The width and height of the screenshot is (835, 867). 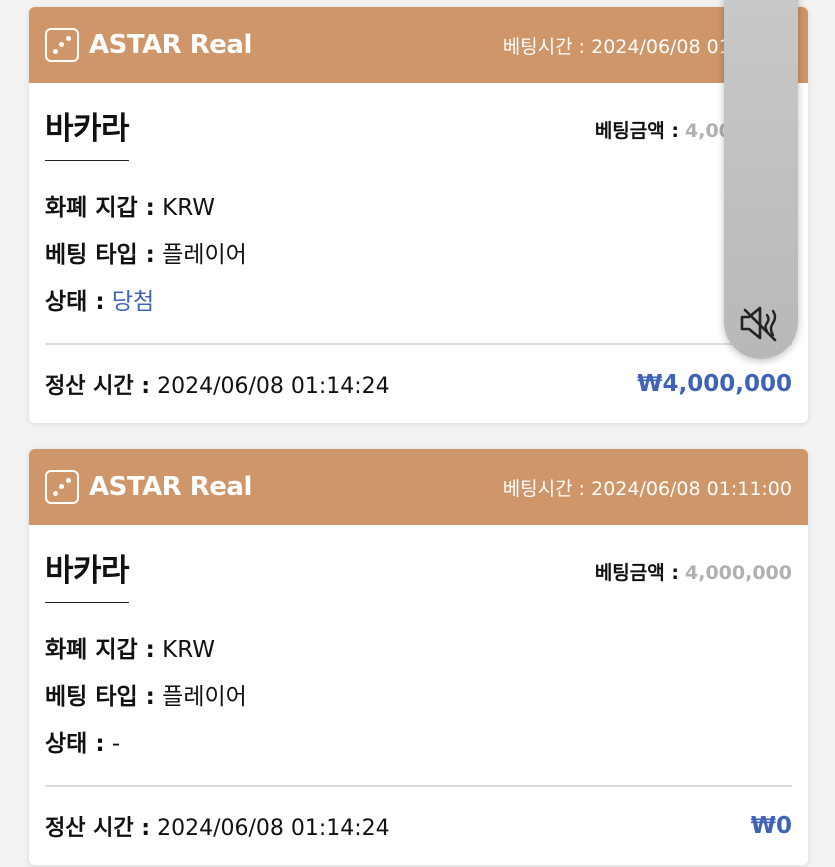 I want to click on bet-amount: 베팅금액 : 4,000,000, so click(x=693, y=580).